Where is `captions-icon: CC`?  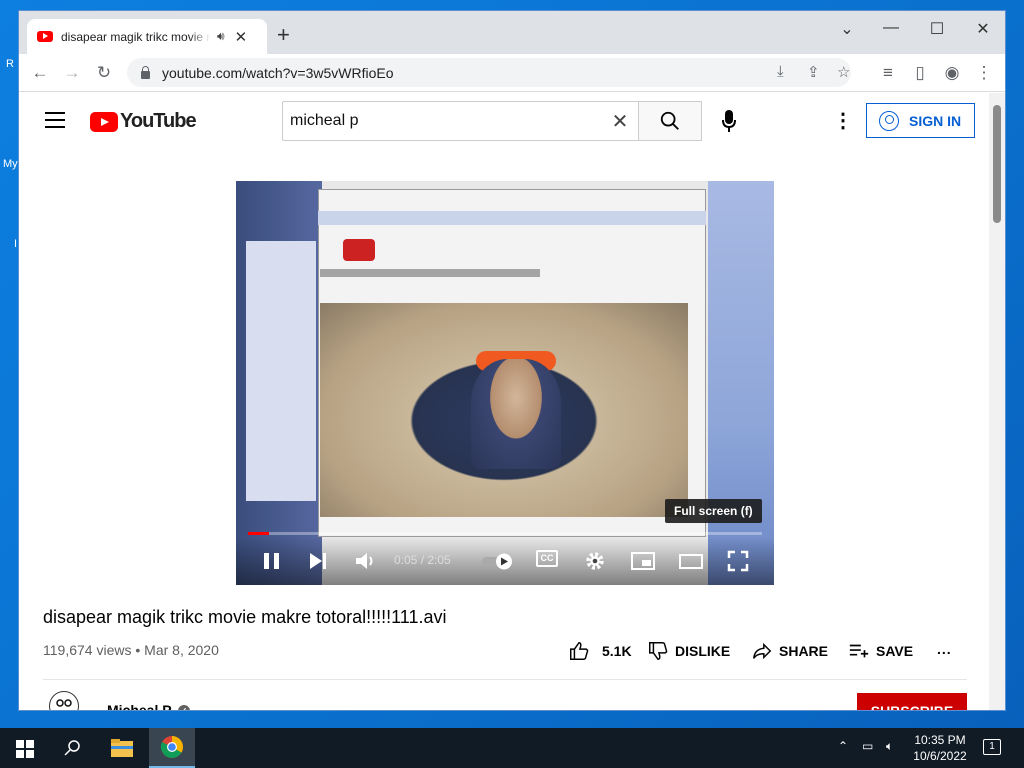 captions-icon: CC is located at coordinates (547, 558).